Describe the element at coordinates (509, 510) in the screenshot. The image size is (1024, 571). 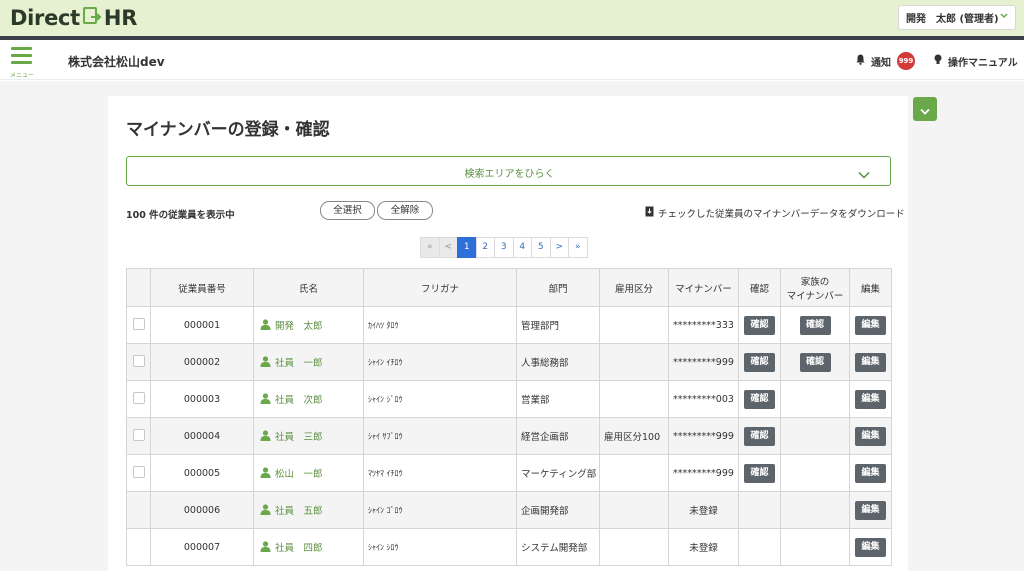
I see `table-row: 000006 社員 五郎 ｼｬｲﾝ ｺﾞﾛｳ 企画開発部 未登録 編集` at that location.